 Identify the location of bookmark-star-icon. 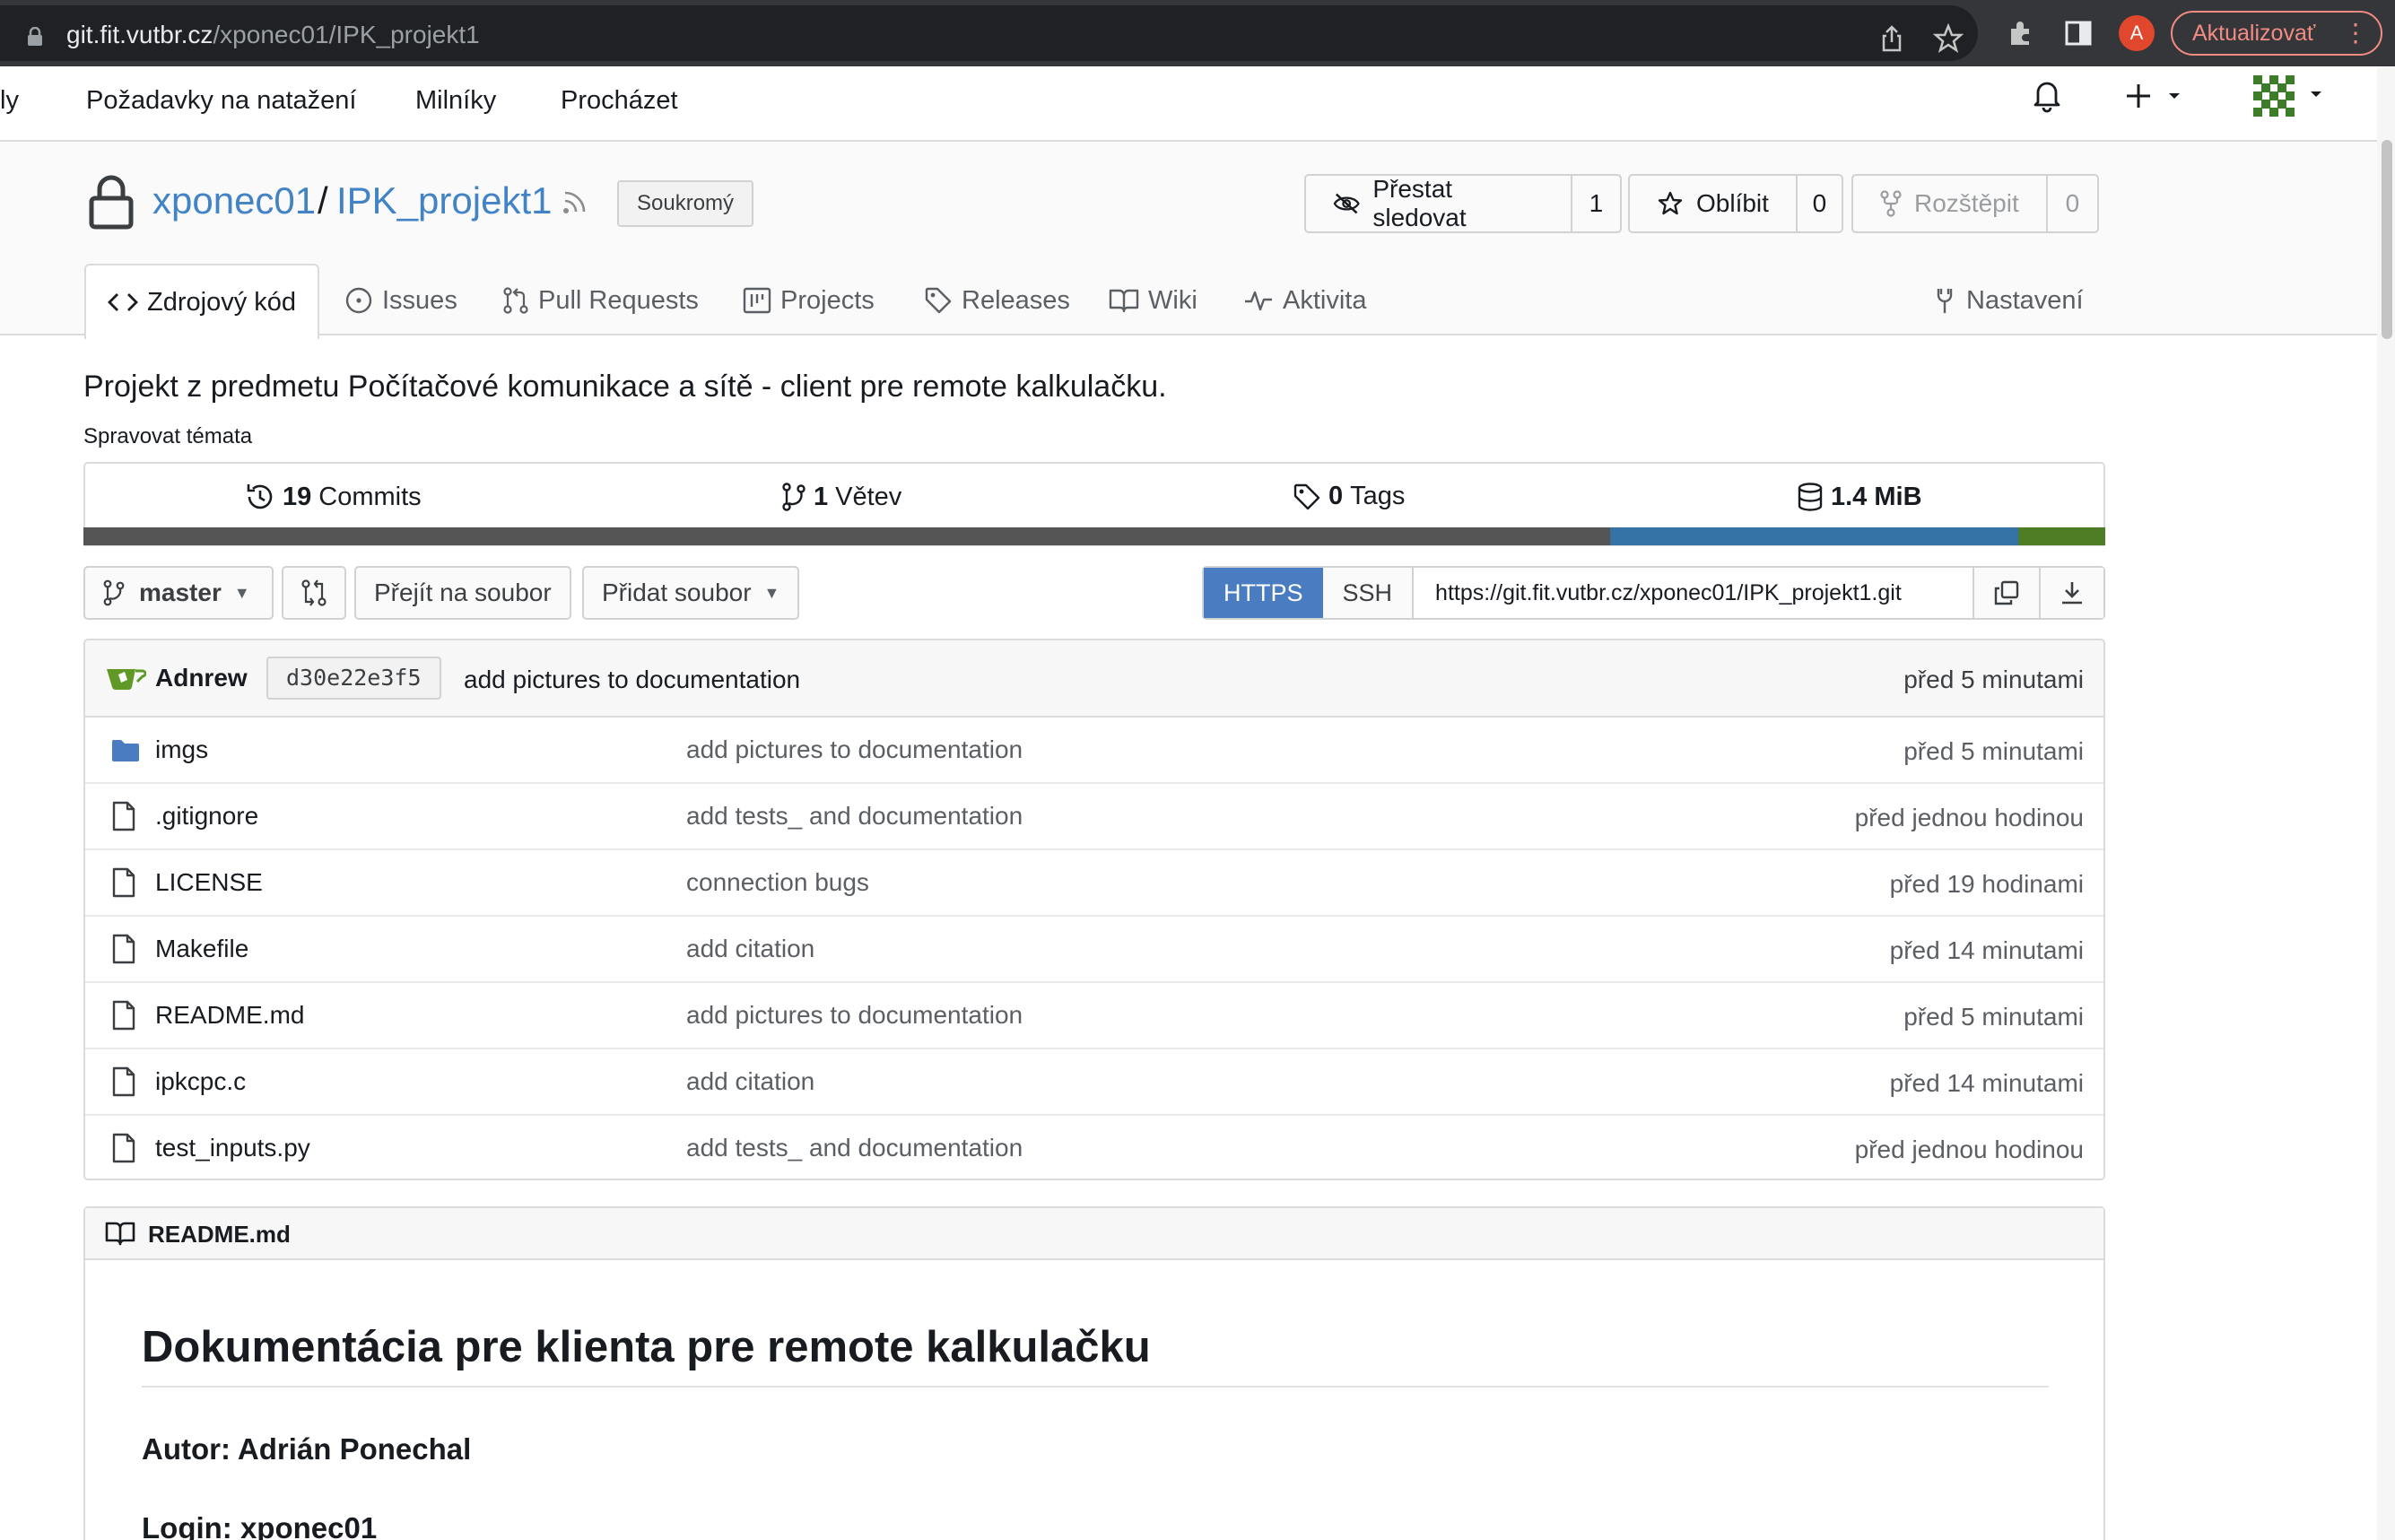
(1948, 38).